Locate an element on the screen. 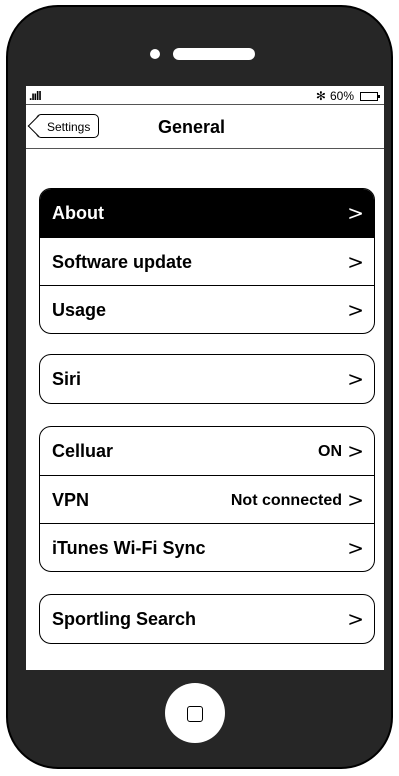  row-label: VPN is located at coordinates (71, 500).